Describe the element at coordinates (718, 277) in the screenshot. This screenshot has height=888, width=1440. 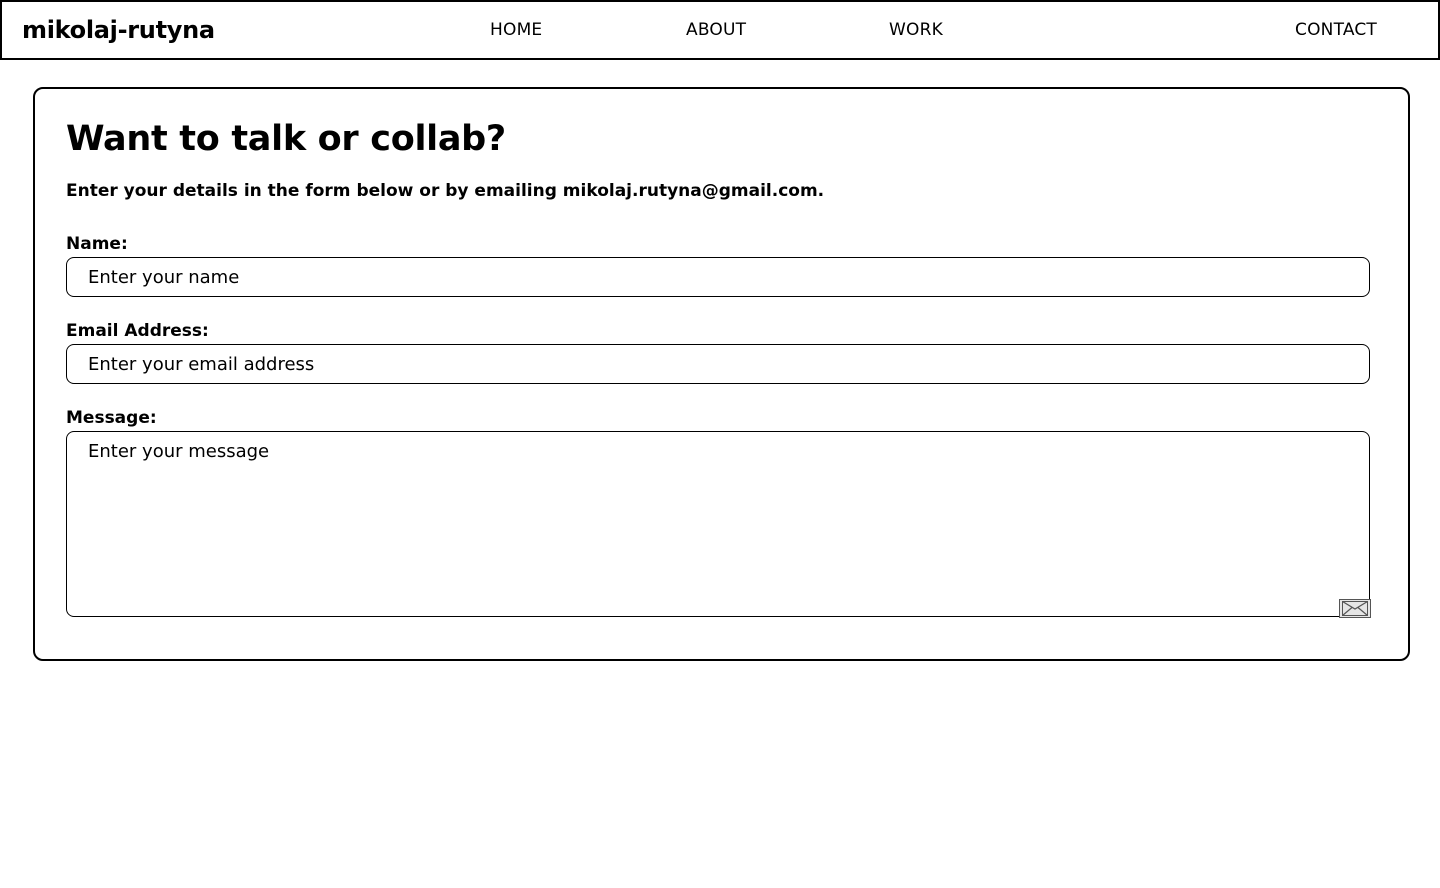
I see `name-input` at that location.